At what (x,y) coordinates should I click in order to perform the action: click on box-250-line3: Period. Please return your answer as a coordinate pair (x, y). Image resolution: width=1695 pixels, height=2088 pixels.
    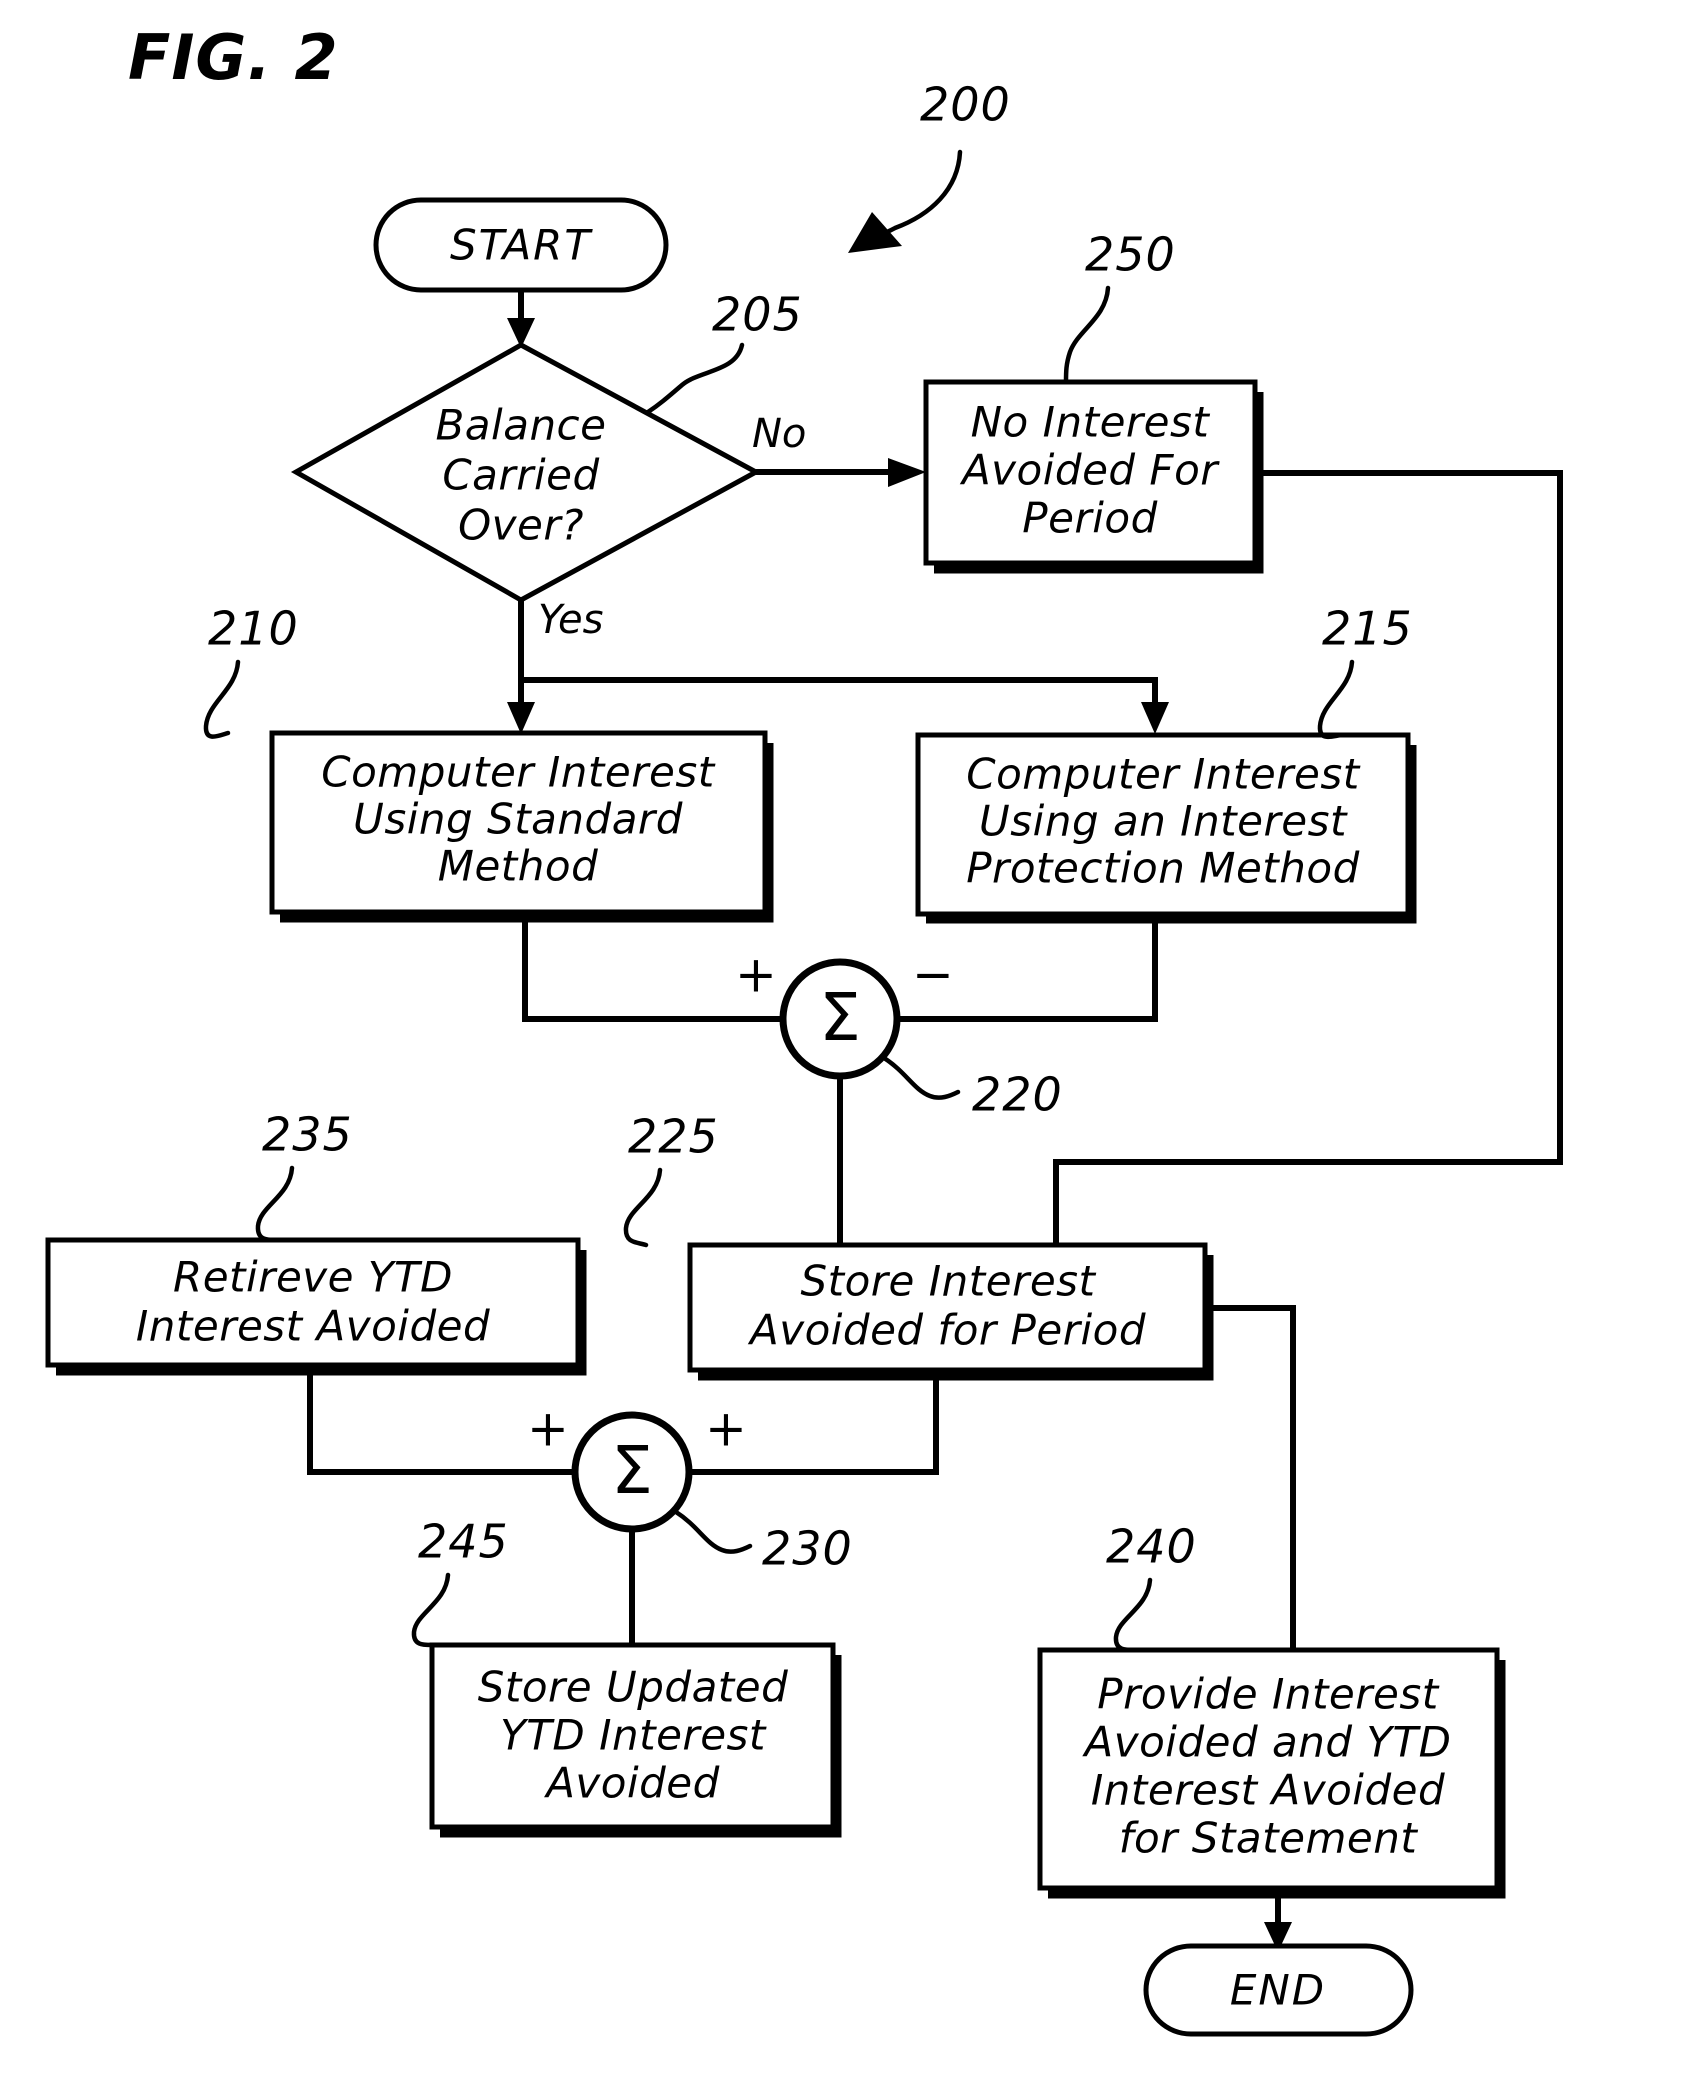
    Looking at the image, I should click on (1089, 518).